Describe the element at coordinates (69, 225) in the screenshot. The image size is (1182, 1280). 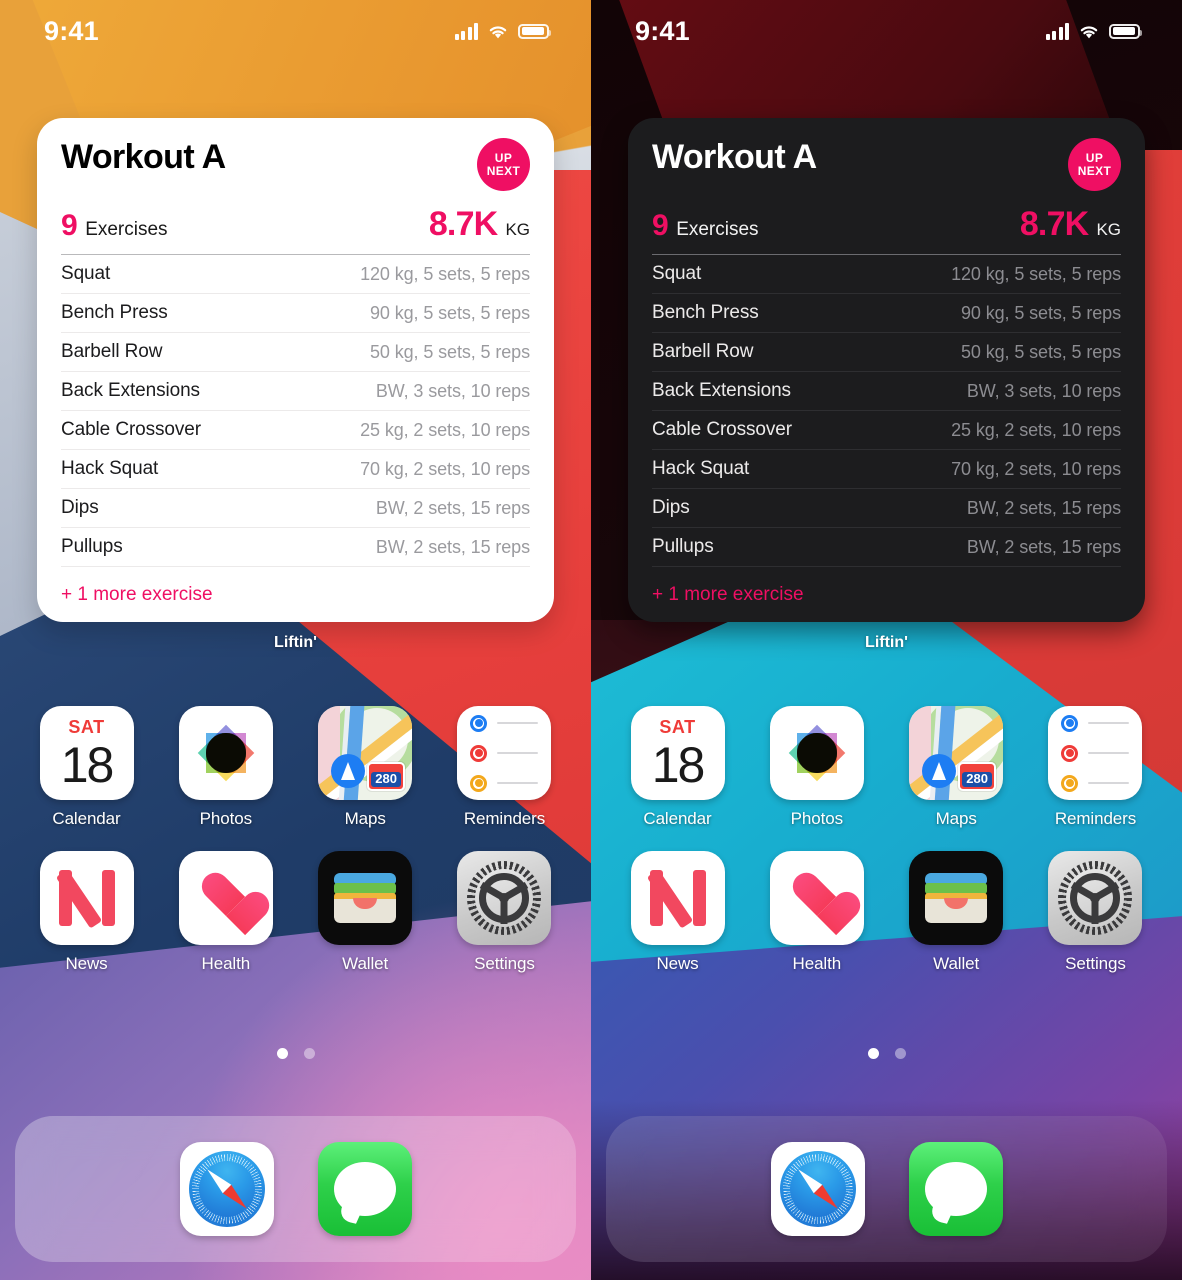
I see `exercise-count-value: 9` at that location.